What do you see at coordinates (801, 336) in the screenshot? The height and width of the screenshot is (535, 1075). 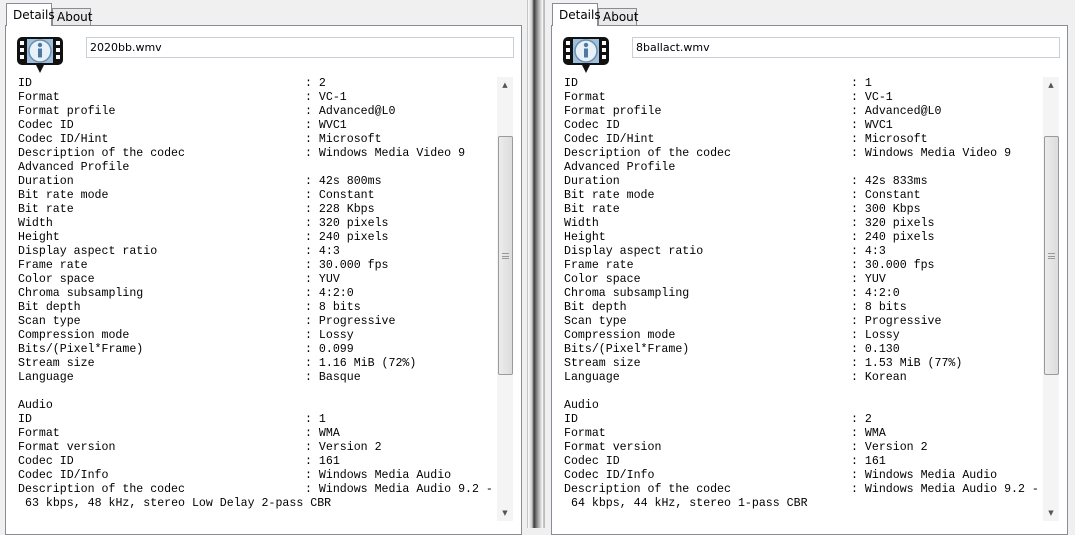 I see `info-line: Compression mode: Lossy` at bounding box center [801, 336].